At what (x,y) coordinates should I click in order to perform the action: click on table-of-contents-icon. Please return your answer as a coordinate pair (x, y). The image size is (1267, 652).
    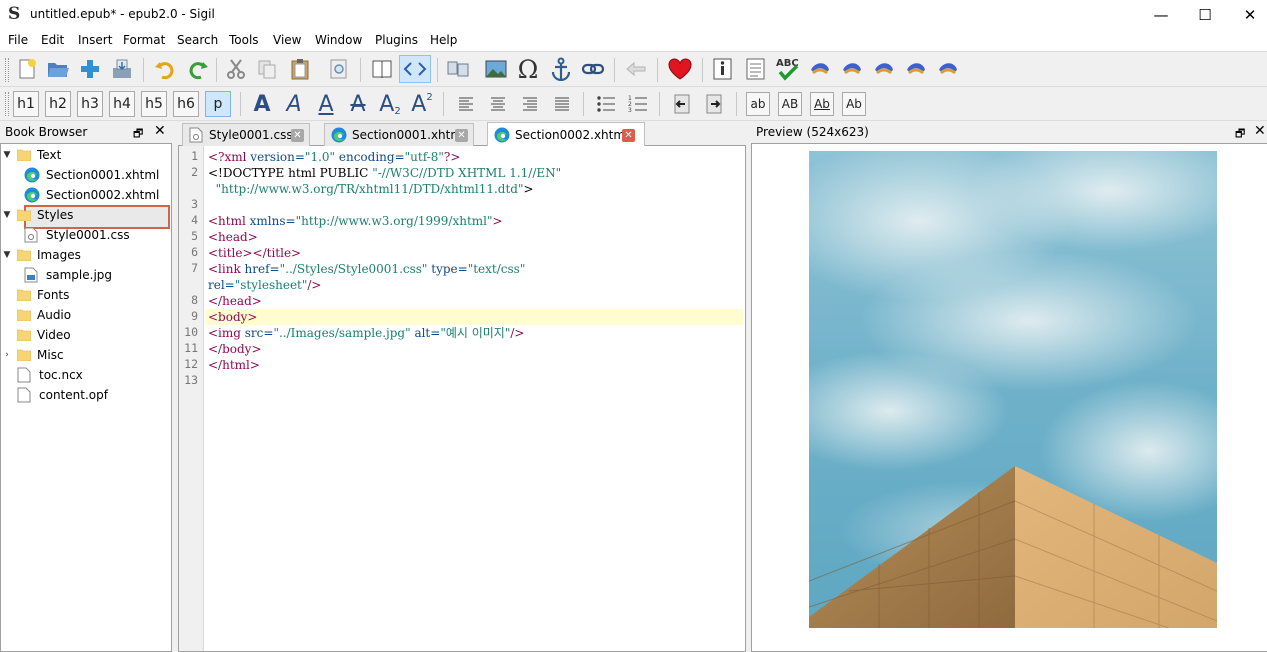
    Looking at the image, I should click on (756, 69).